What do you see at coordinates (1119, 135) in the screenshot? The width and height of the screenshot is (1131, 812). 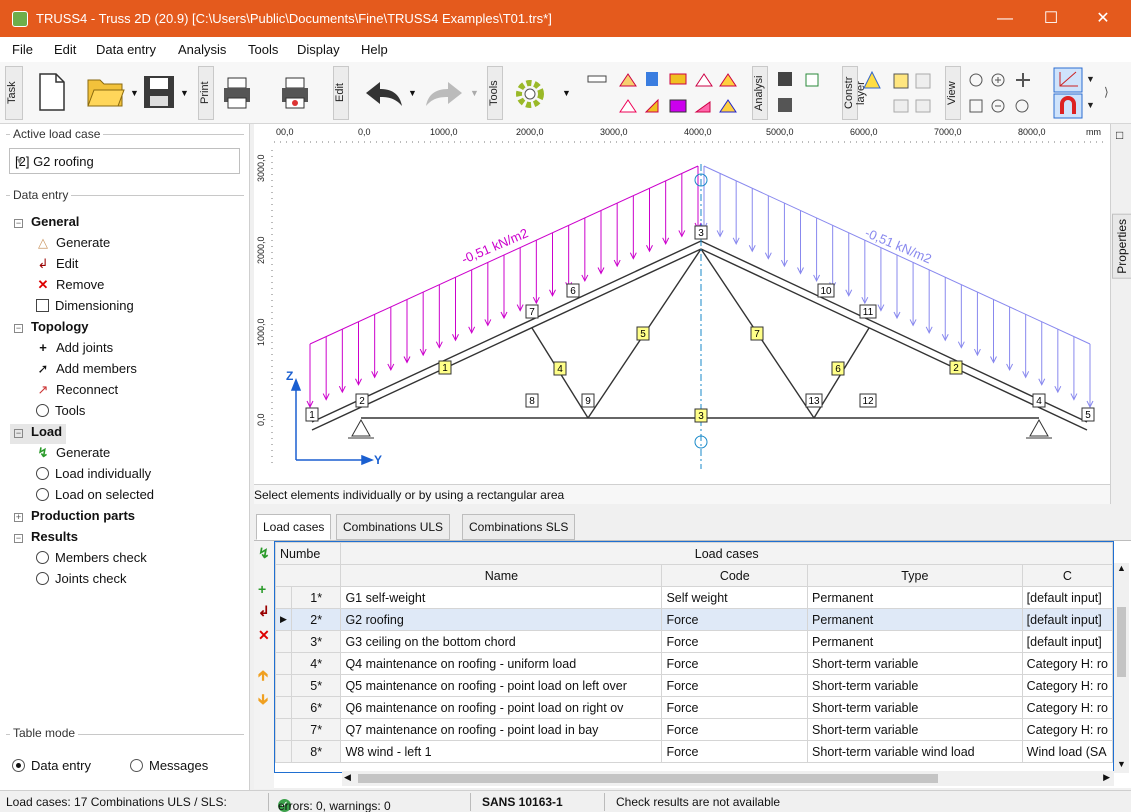 I see `pin-icon: □` at bounding box center [1119, 135].